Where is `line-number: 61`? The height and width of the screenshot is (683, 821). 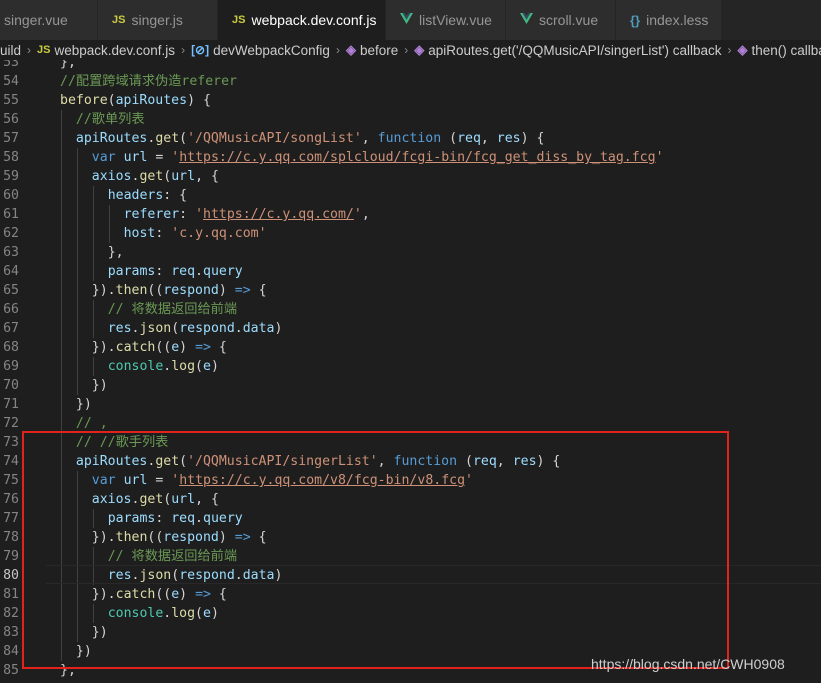
line-number: 61 is located at coordinates (11, 214).